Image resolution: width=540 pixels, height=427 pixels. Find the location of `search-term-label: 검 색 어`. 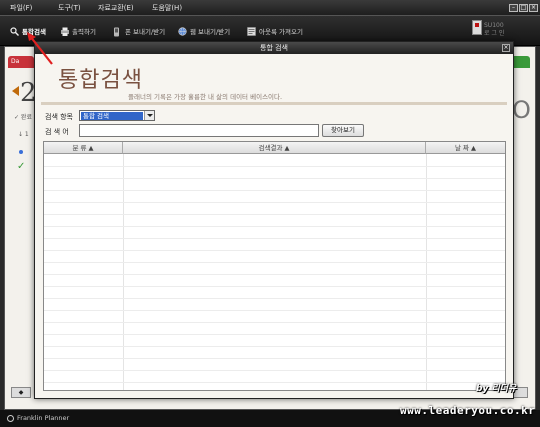

search-term-label: 검 색 어 is located at coordinates (57, 132).